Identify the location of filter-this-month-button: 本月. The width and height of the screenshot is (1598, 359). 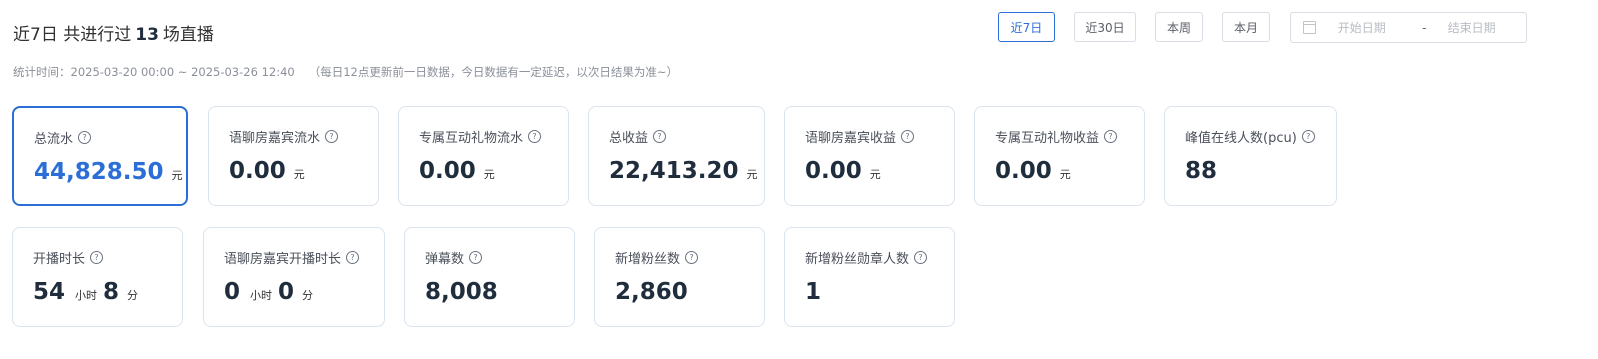
(1246, 27).